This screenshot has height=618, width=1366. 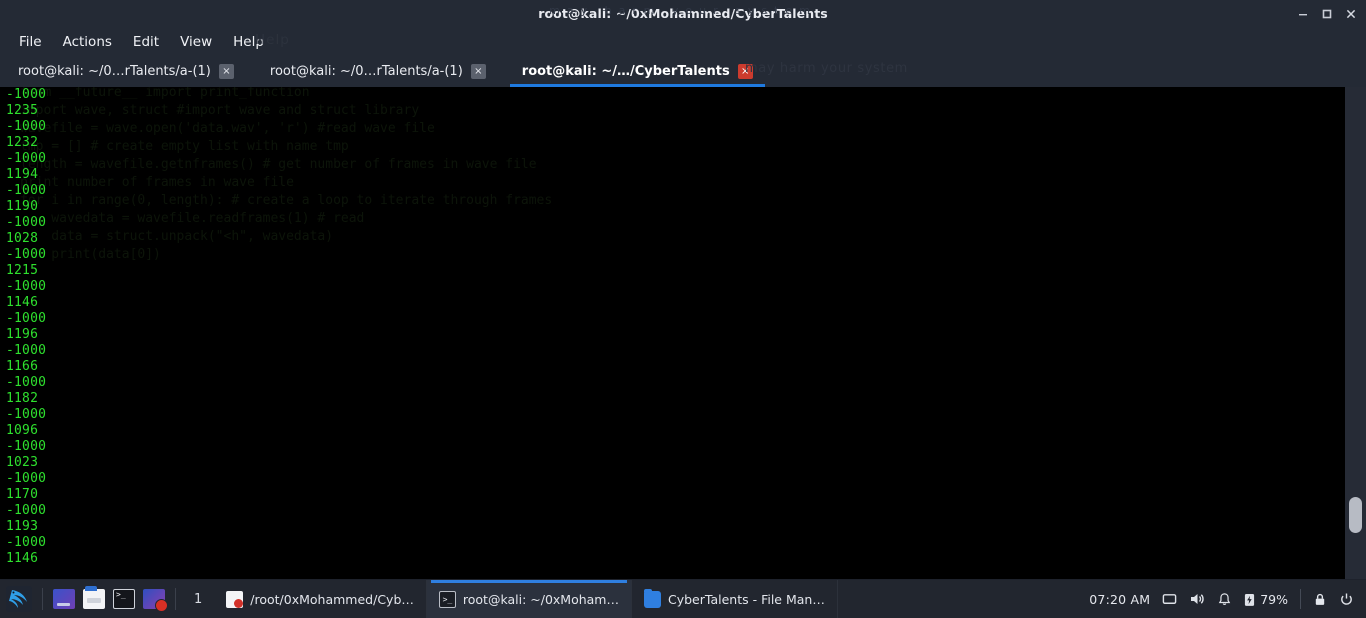 I want to click on lock-icon, so click(x=1320, y=599).